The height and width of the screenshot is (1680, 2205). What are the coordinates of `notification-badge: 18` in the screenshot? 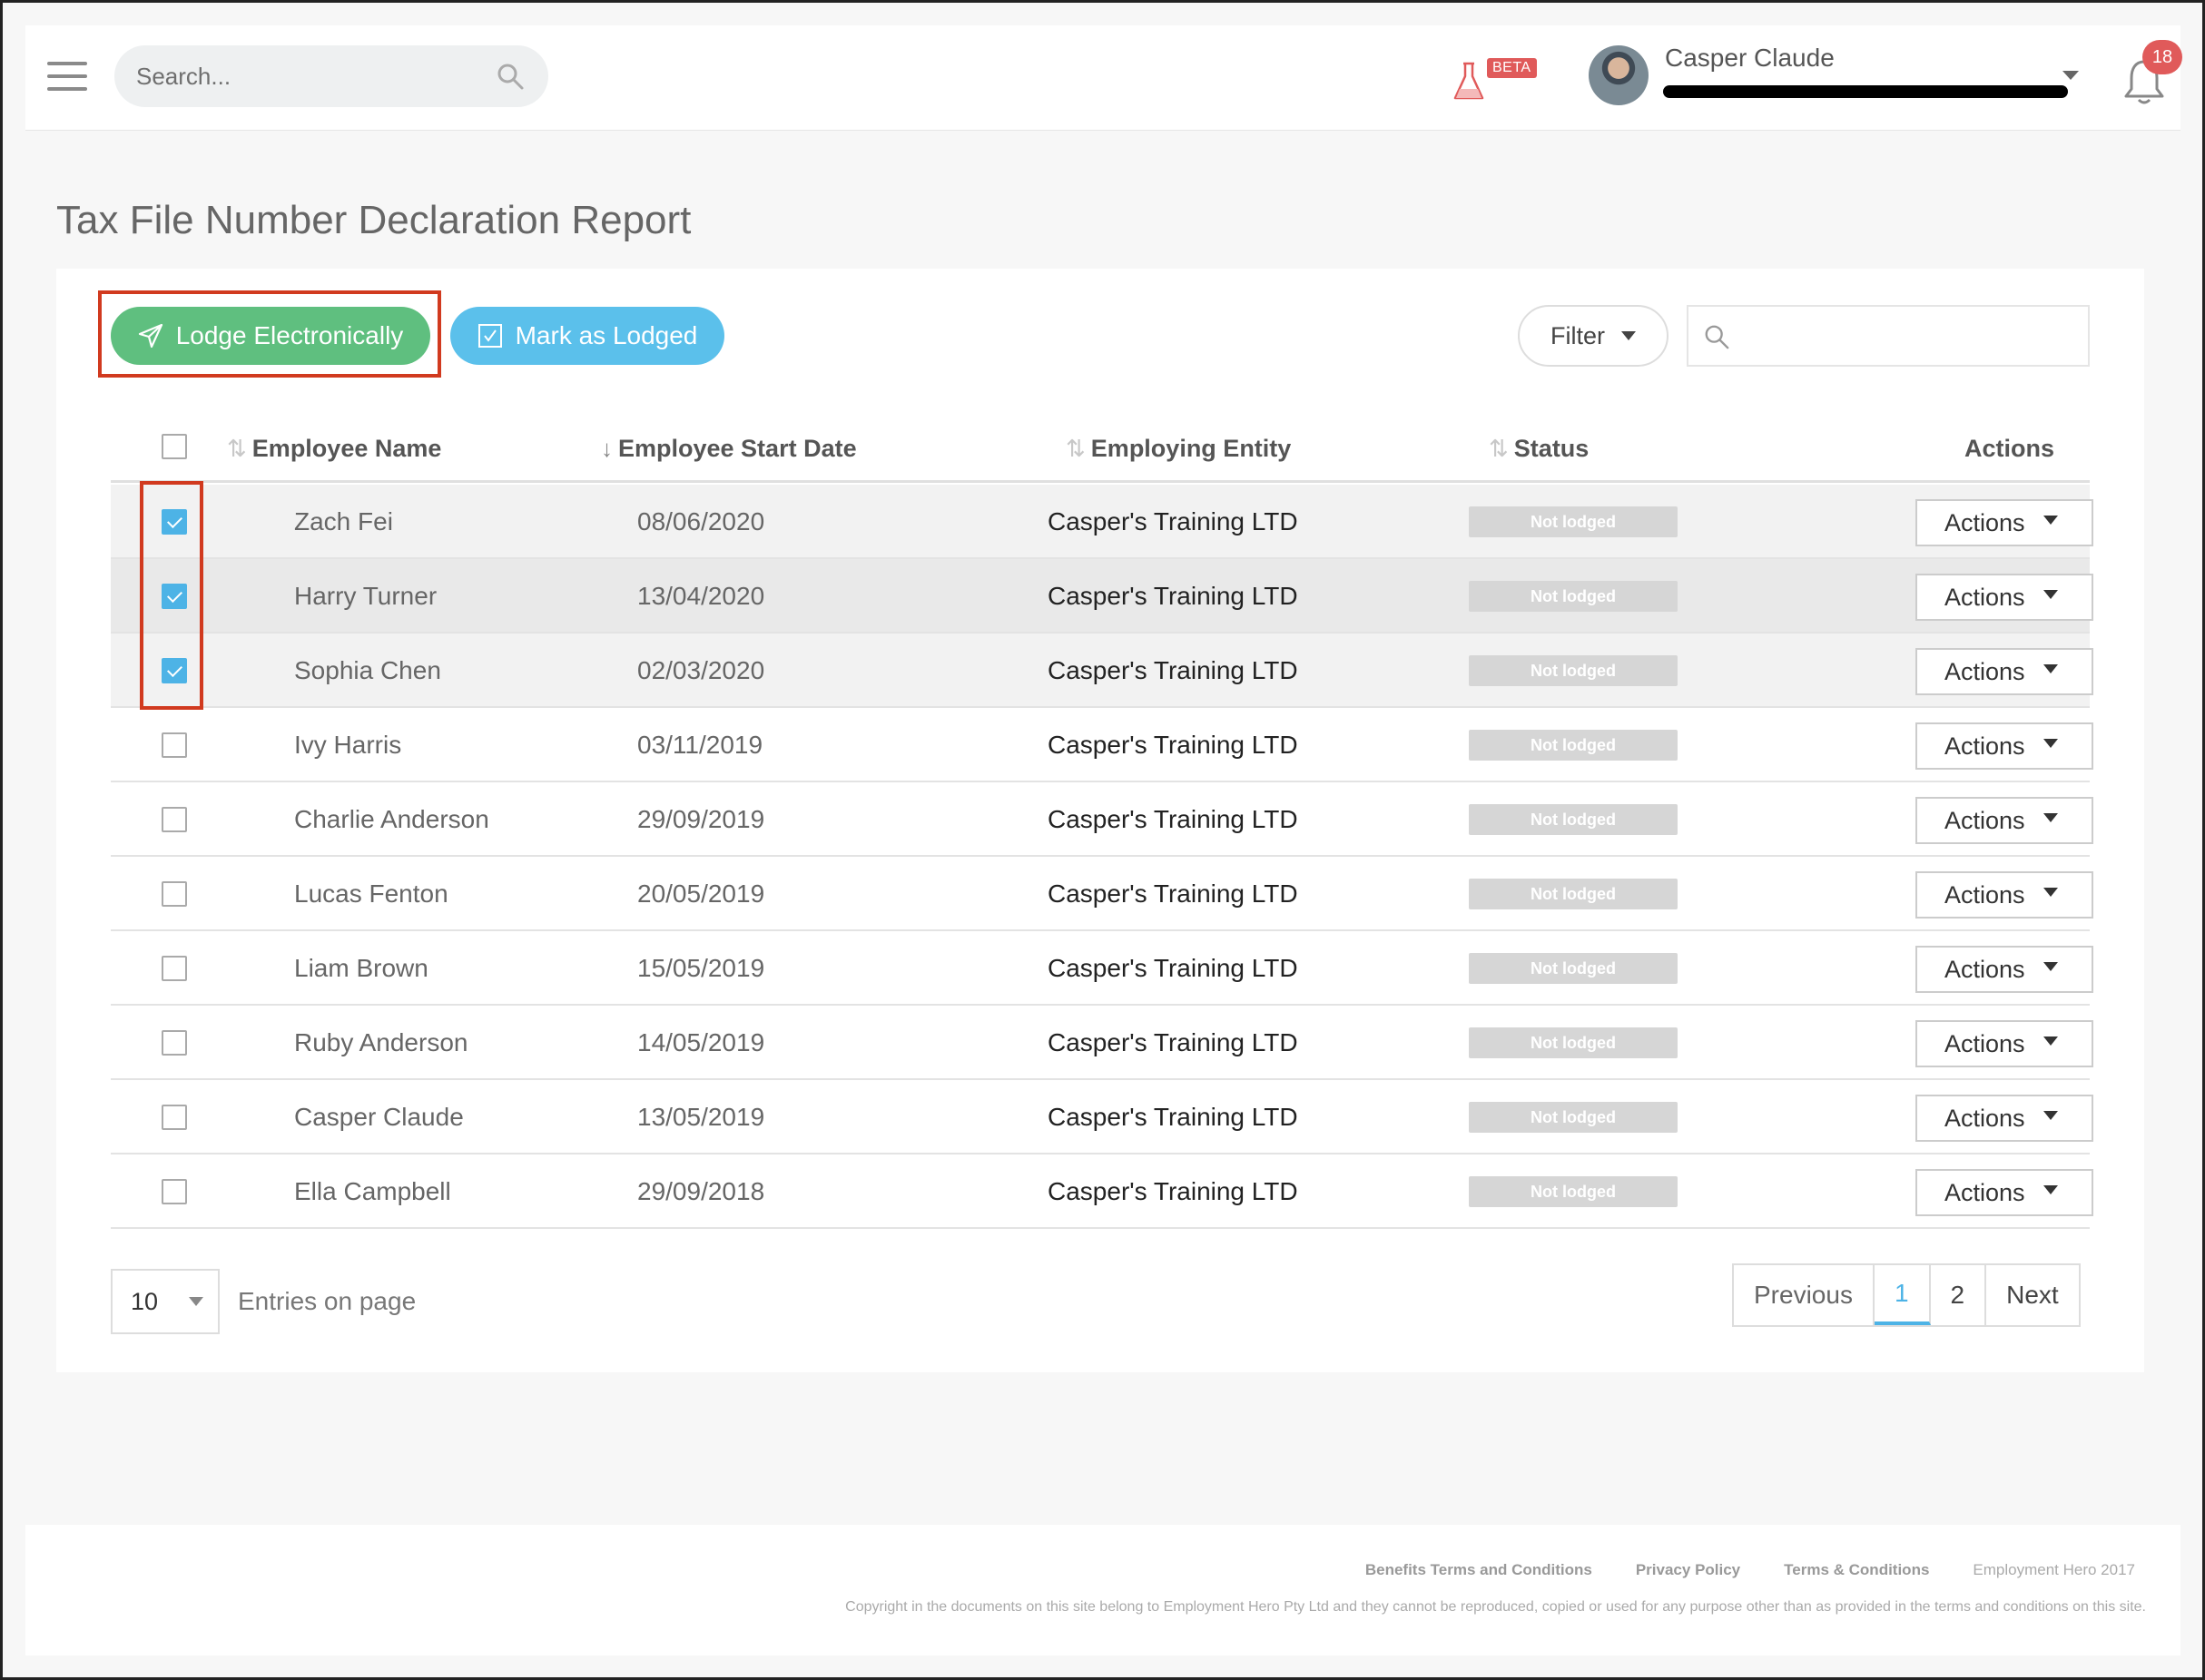 It's located at (2162, 57).